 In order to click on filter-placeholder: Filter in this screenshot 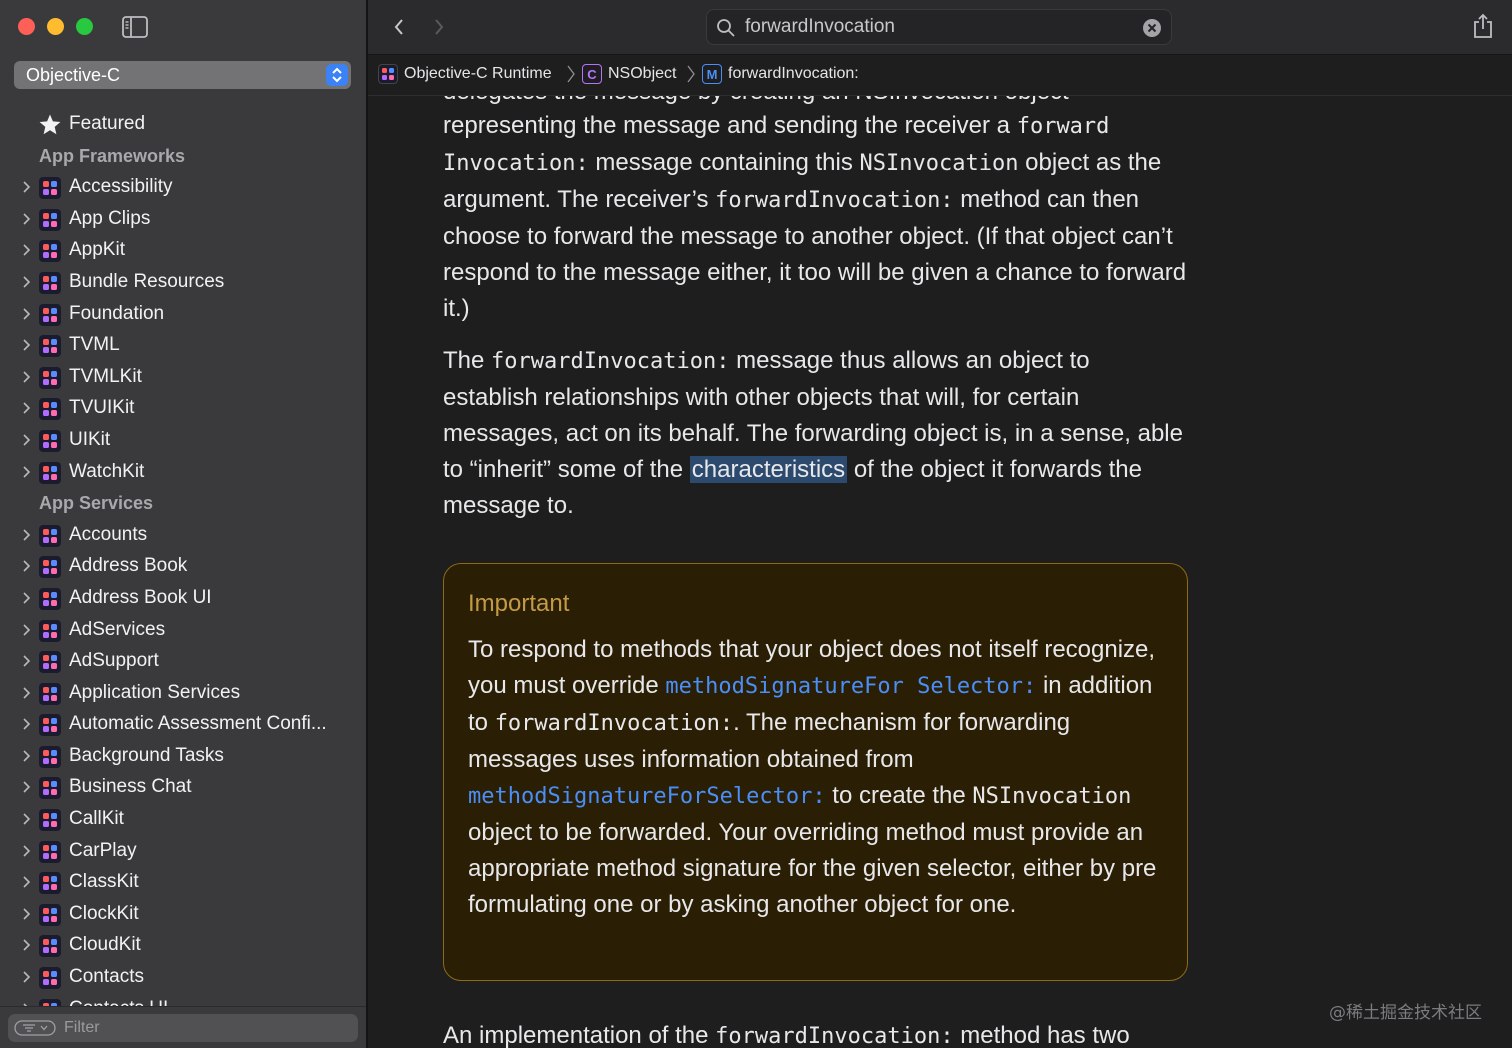, I will do `click(82, 1027)`.